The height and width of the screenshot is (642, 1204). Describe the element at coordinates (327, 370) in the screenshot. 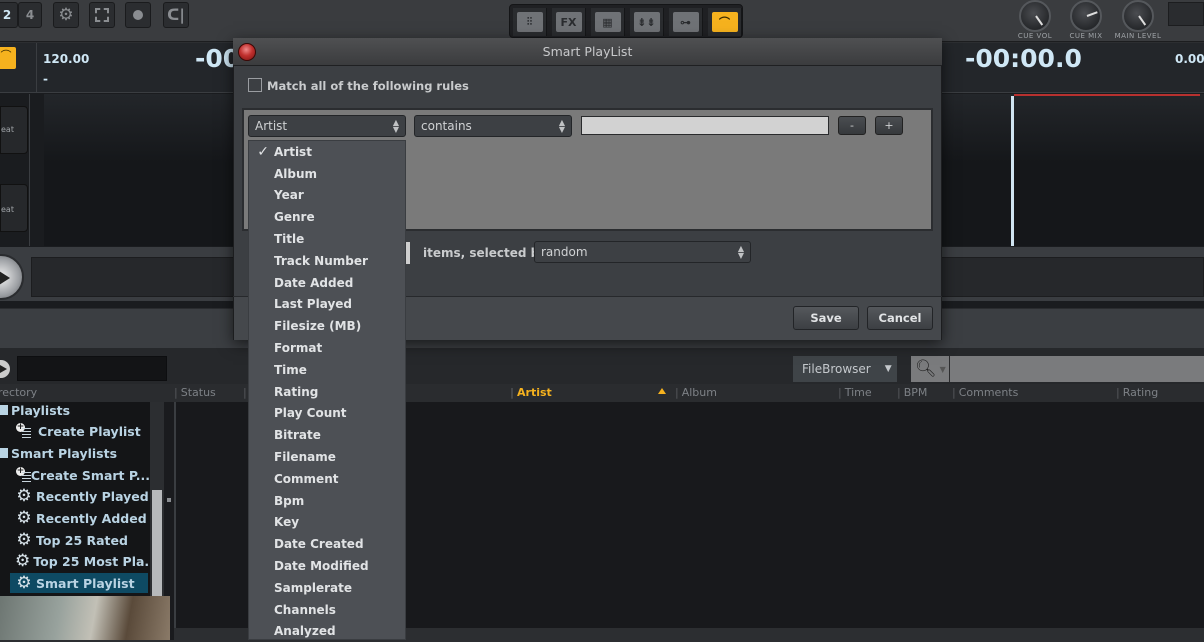

I see `menu-item-time: Time` at that location.